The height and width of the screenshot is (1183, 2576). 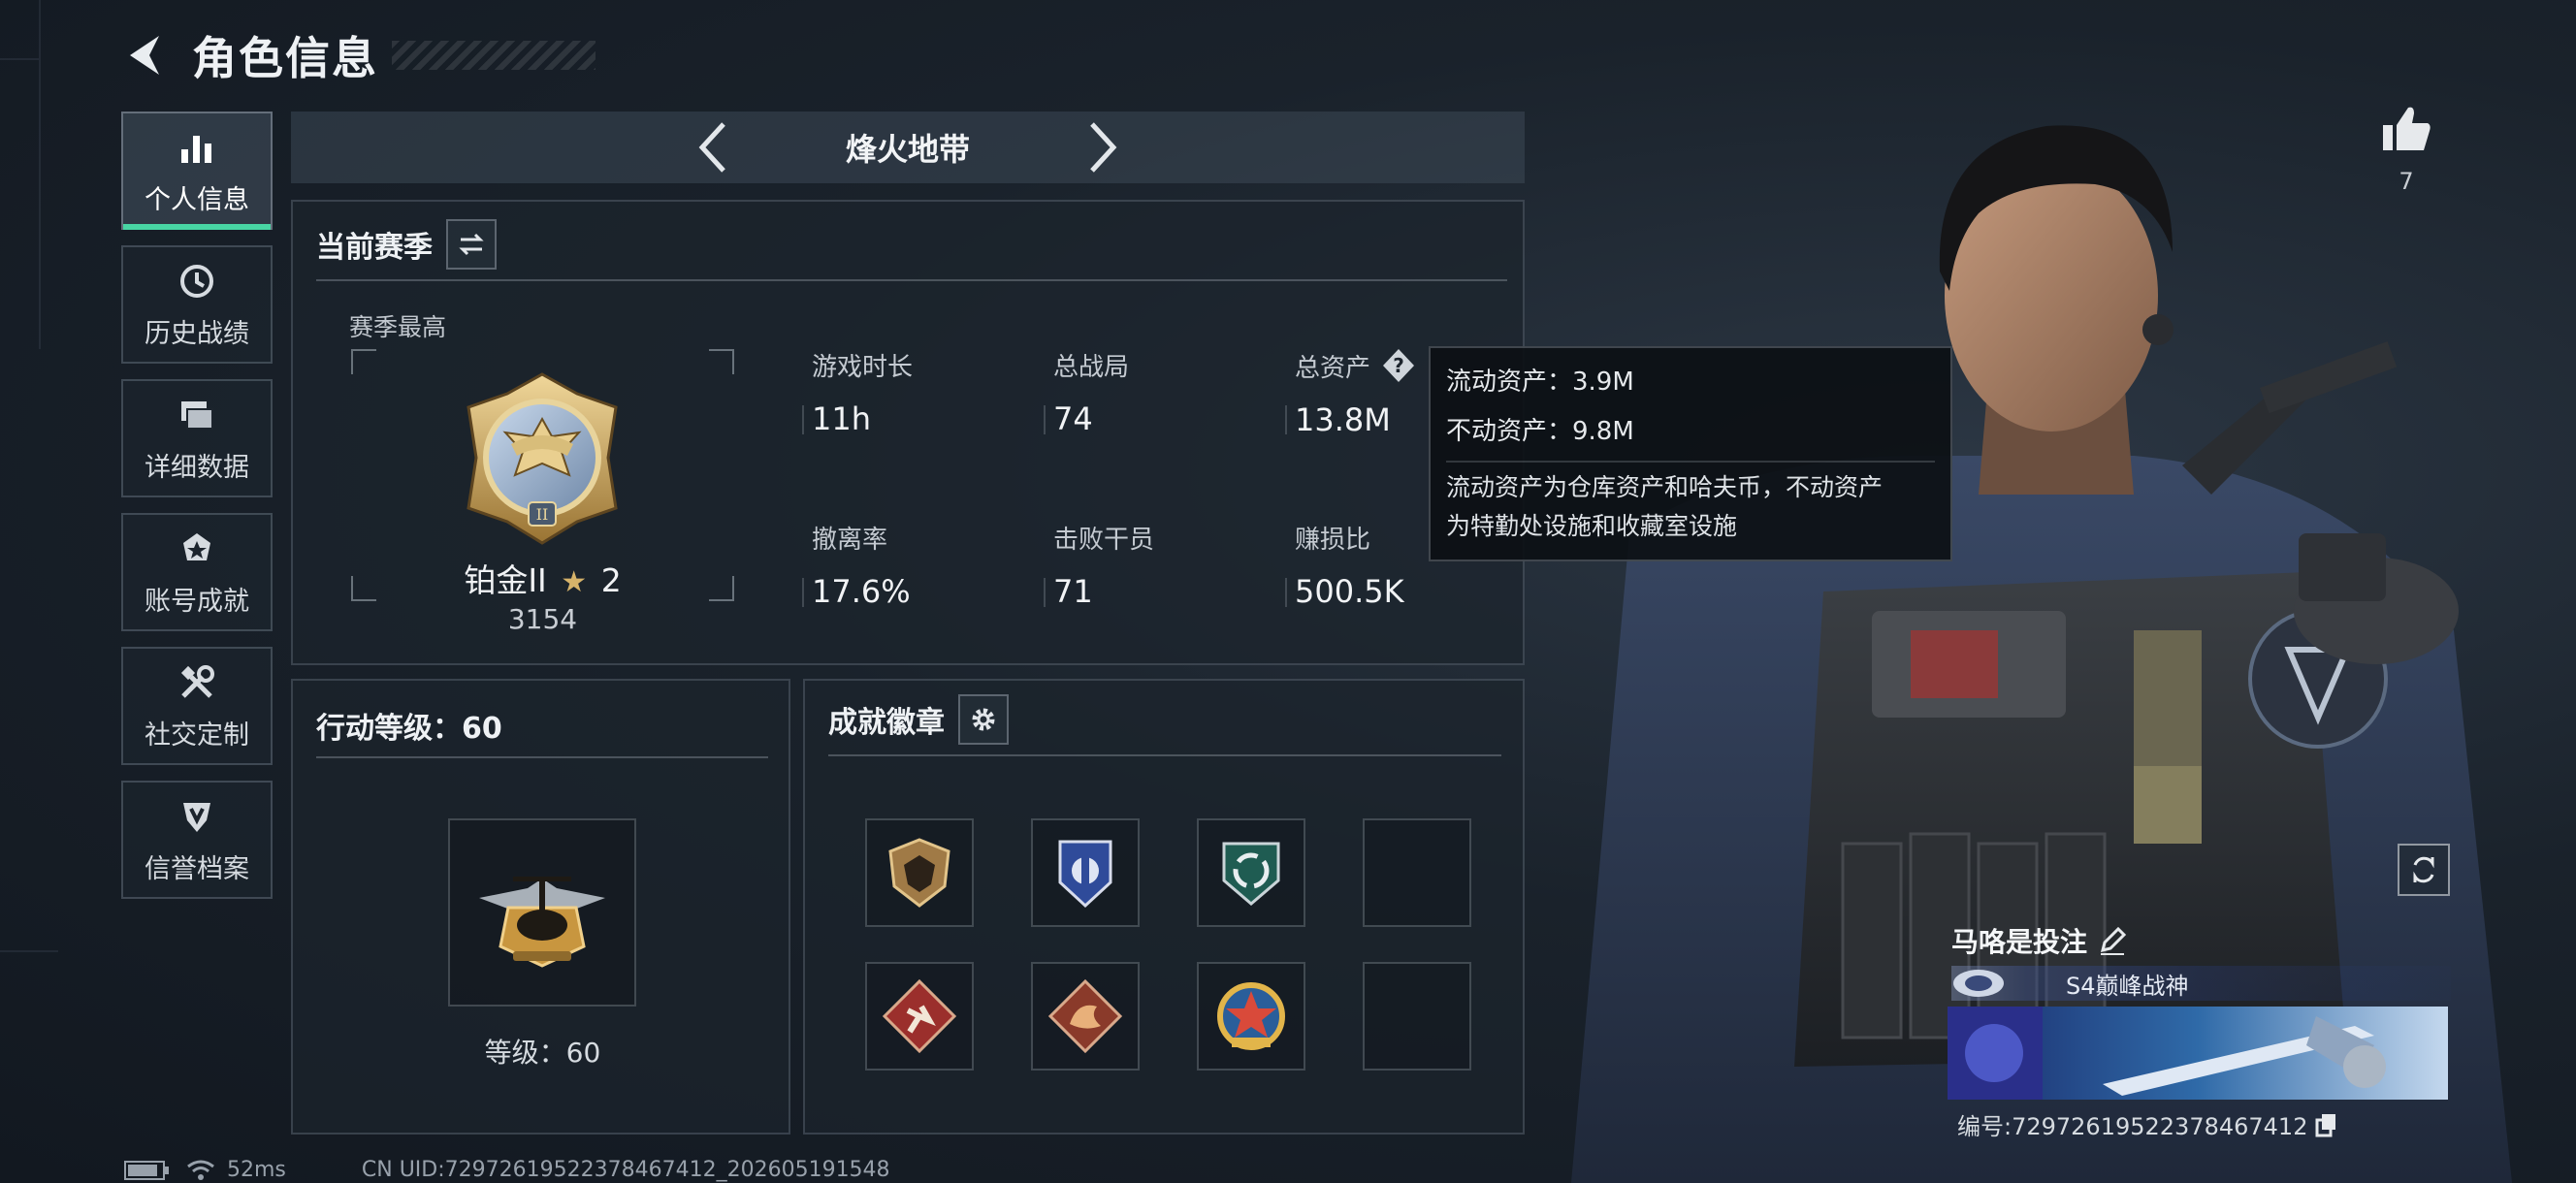 I want to click on thumbs-up-icon, so click(x=2407, y=128).